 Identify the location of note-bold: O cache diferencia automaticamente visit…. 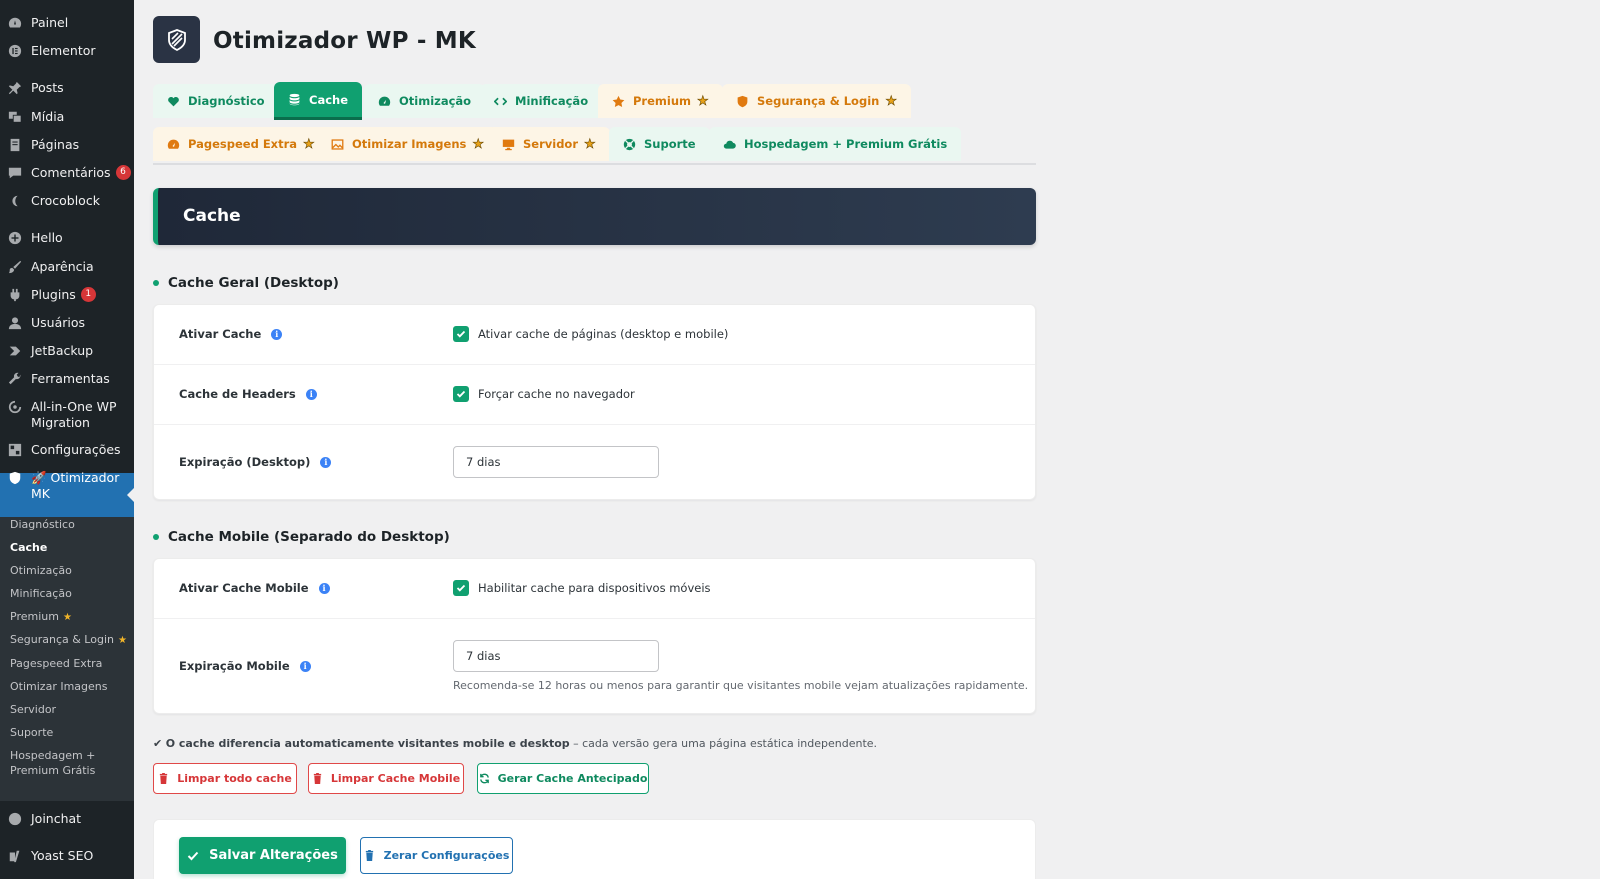
(367, 743).